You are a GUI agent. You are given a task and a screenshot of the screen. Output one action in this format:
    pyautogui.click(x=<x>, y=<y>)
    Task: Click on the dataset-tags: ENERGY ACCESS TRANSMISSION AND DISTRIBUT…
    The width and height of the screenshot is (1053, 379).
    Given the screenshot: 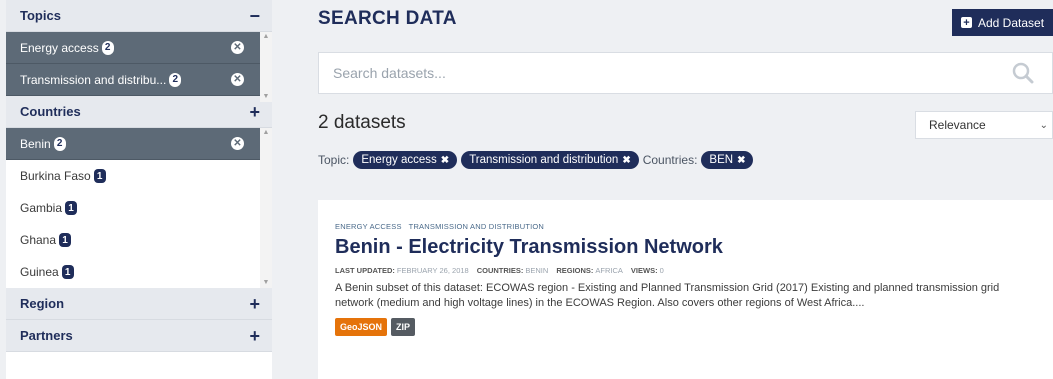 What is the action you would take?
    pyautogui.click(x=686, y=226)
    